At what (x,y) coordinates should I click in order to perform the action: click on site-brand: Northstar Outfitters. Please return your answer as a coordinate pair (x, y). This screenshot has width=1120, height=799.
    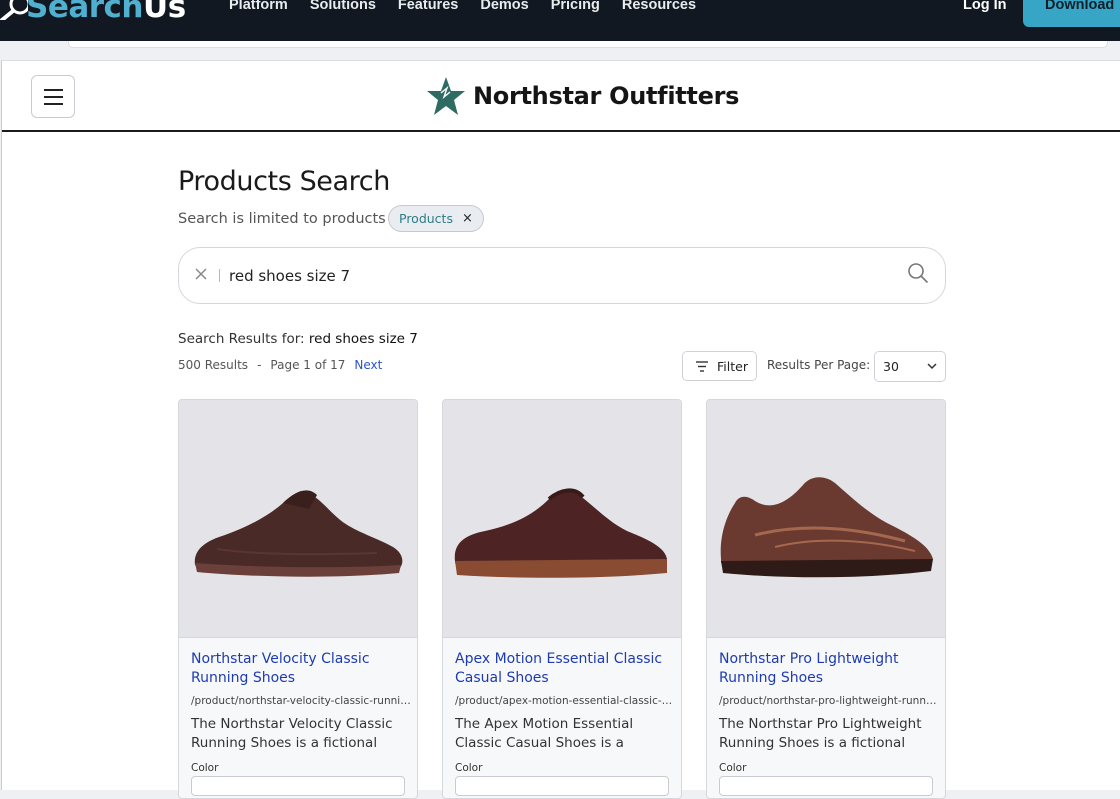
    Looking at the image, I should click on (582, 96).